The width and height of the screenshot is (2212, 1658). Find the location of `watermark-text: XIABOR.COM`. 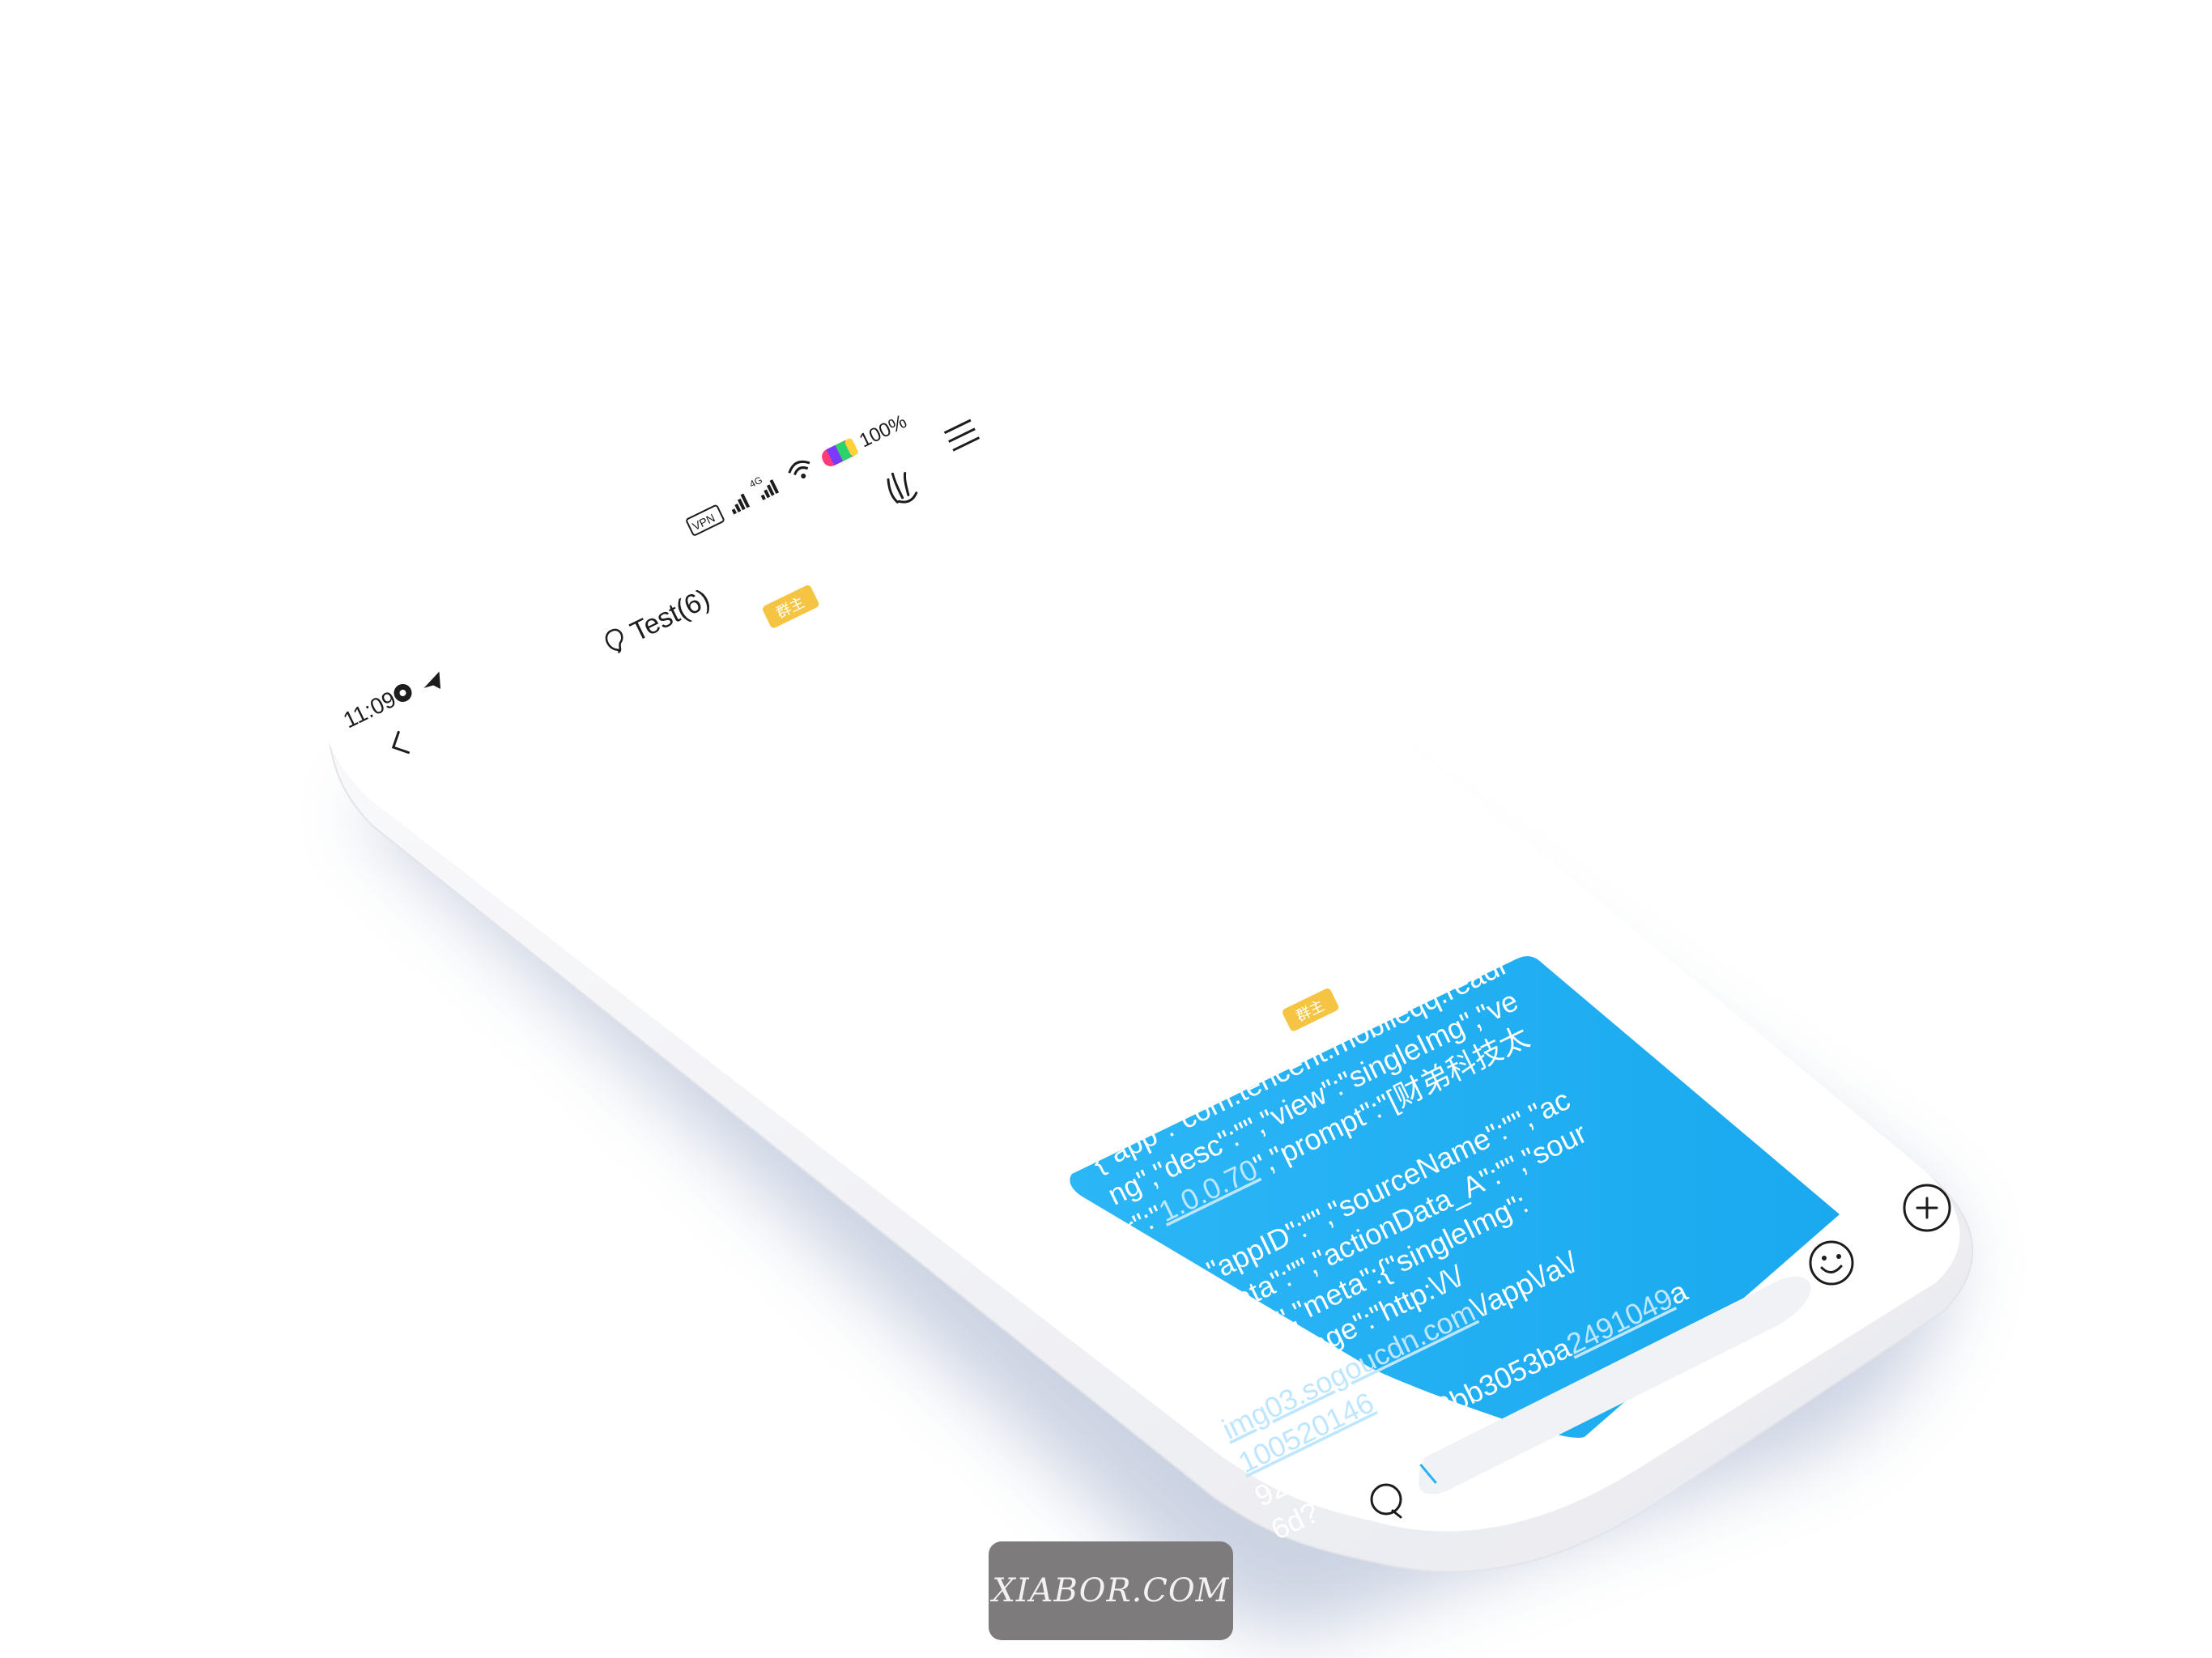

watermark-text: XIABOR.COM is located at coordinates (1111, 1590).